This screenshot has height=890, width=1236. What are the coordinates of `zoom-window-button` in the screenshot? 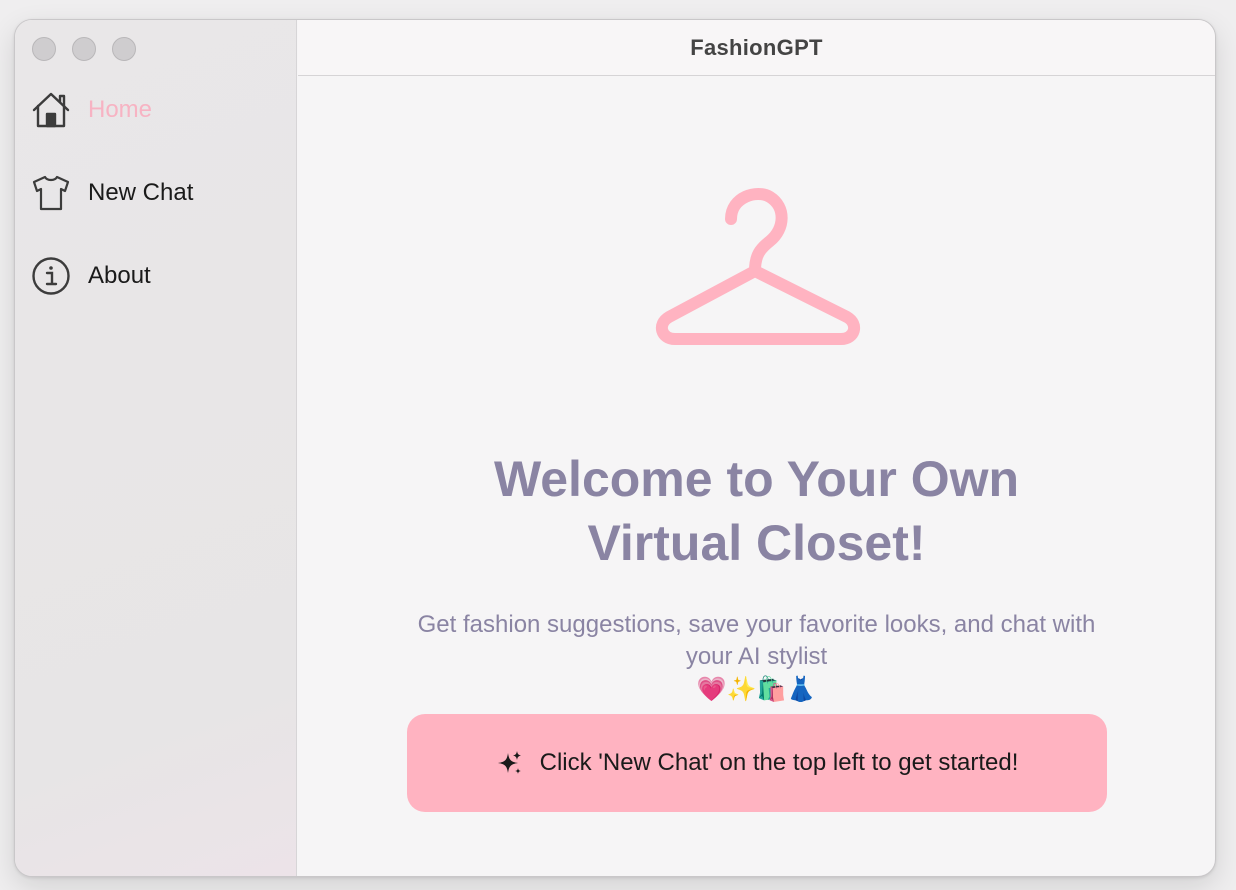 It's located at (124, 49).